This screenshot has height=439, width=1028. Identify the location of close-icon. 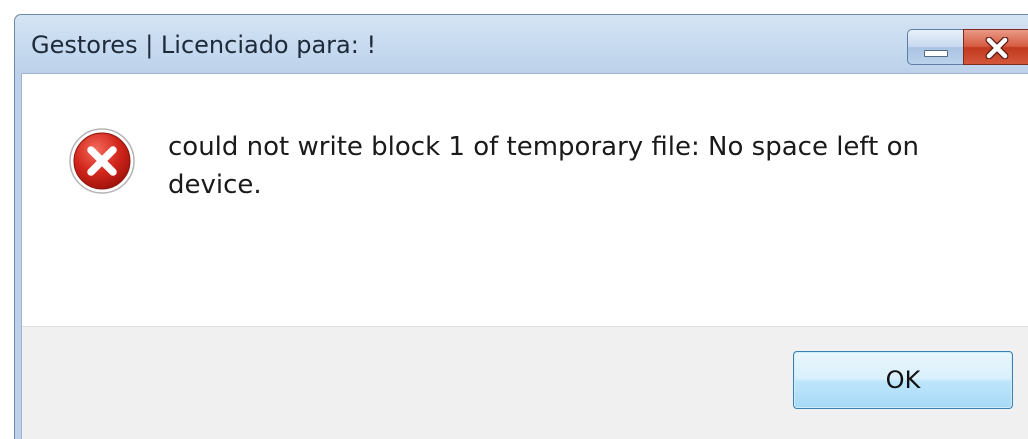
(997, 48).